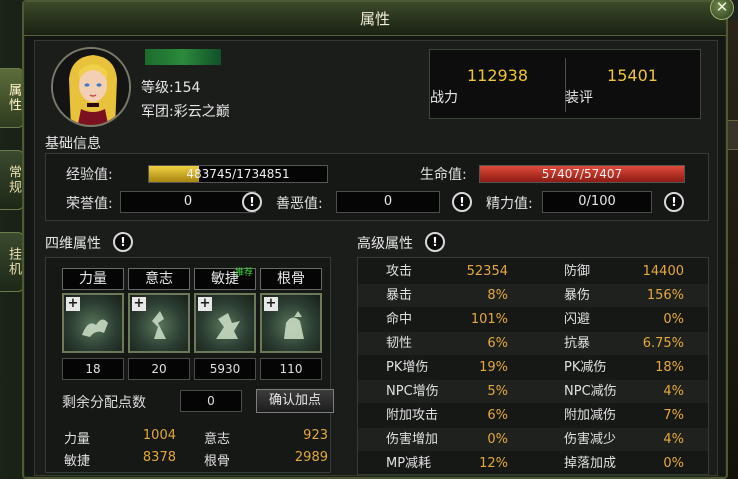 This screenshot has height=479, width=738. Describe the element at coordinates (663, 343) in the screenshot. I see `advanced-attr-value: 6.75%` at that location.